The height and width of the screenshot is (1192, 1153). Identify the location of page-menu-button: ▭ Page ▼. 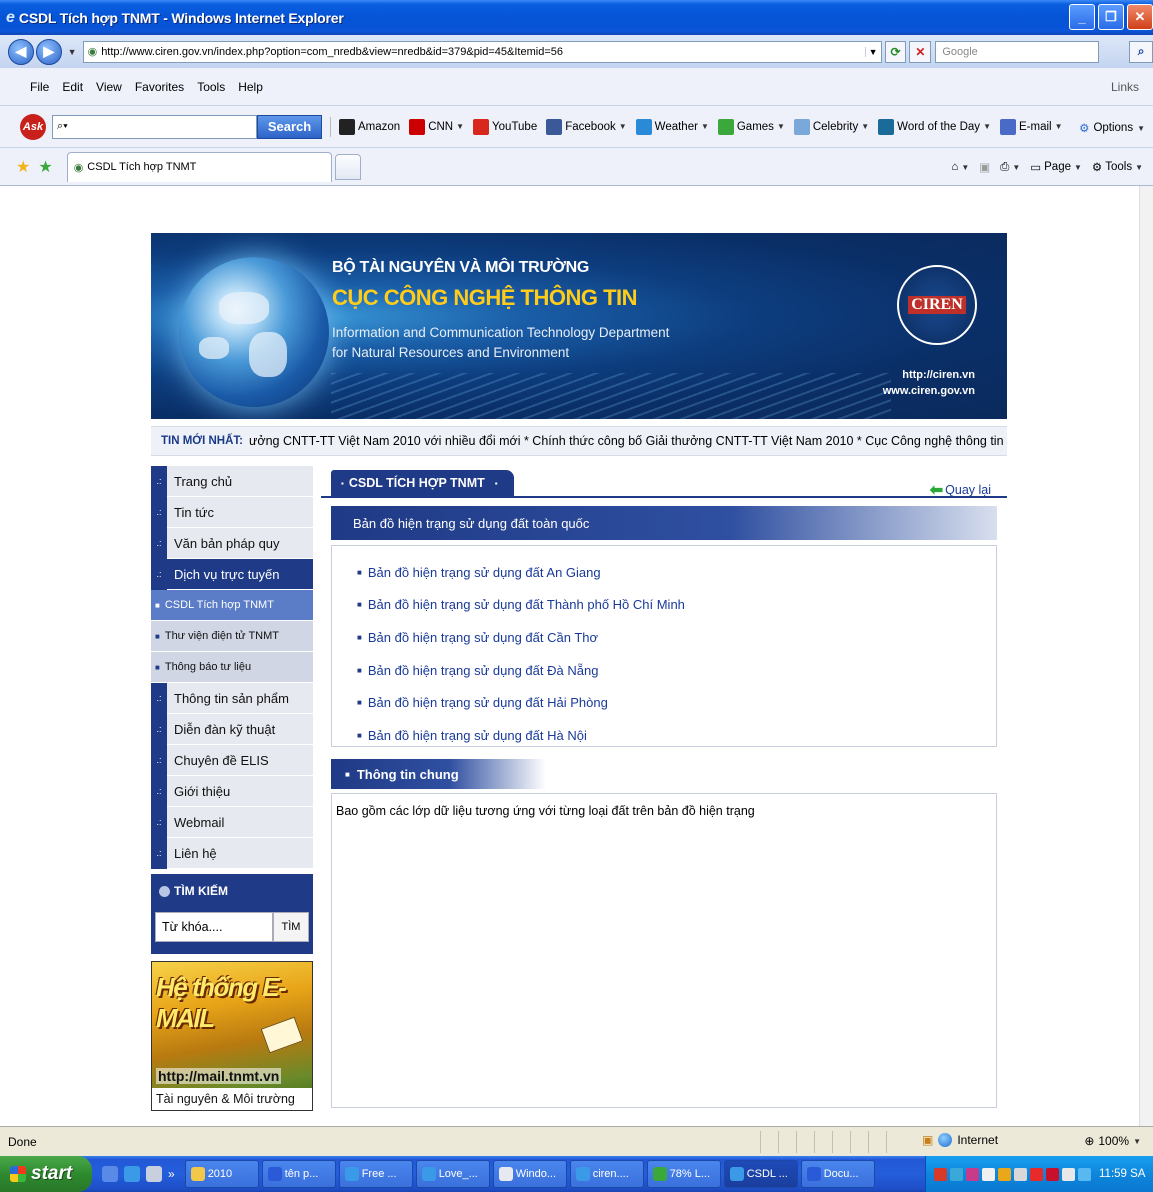
(1056, 167).